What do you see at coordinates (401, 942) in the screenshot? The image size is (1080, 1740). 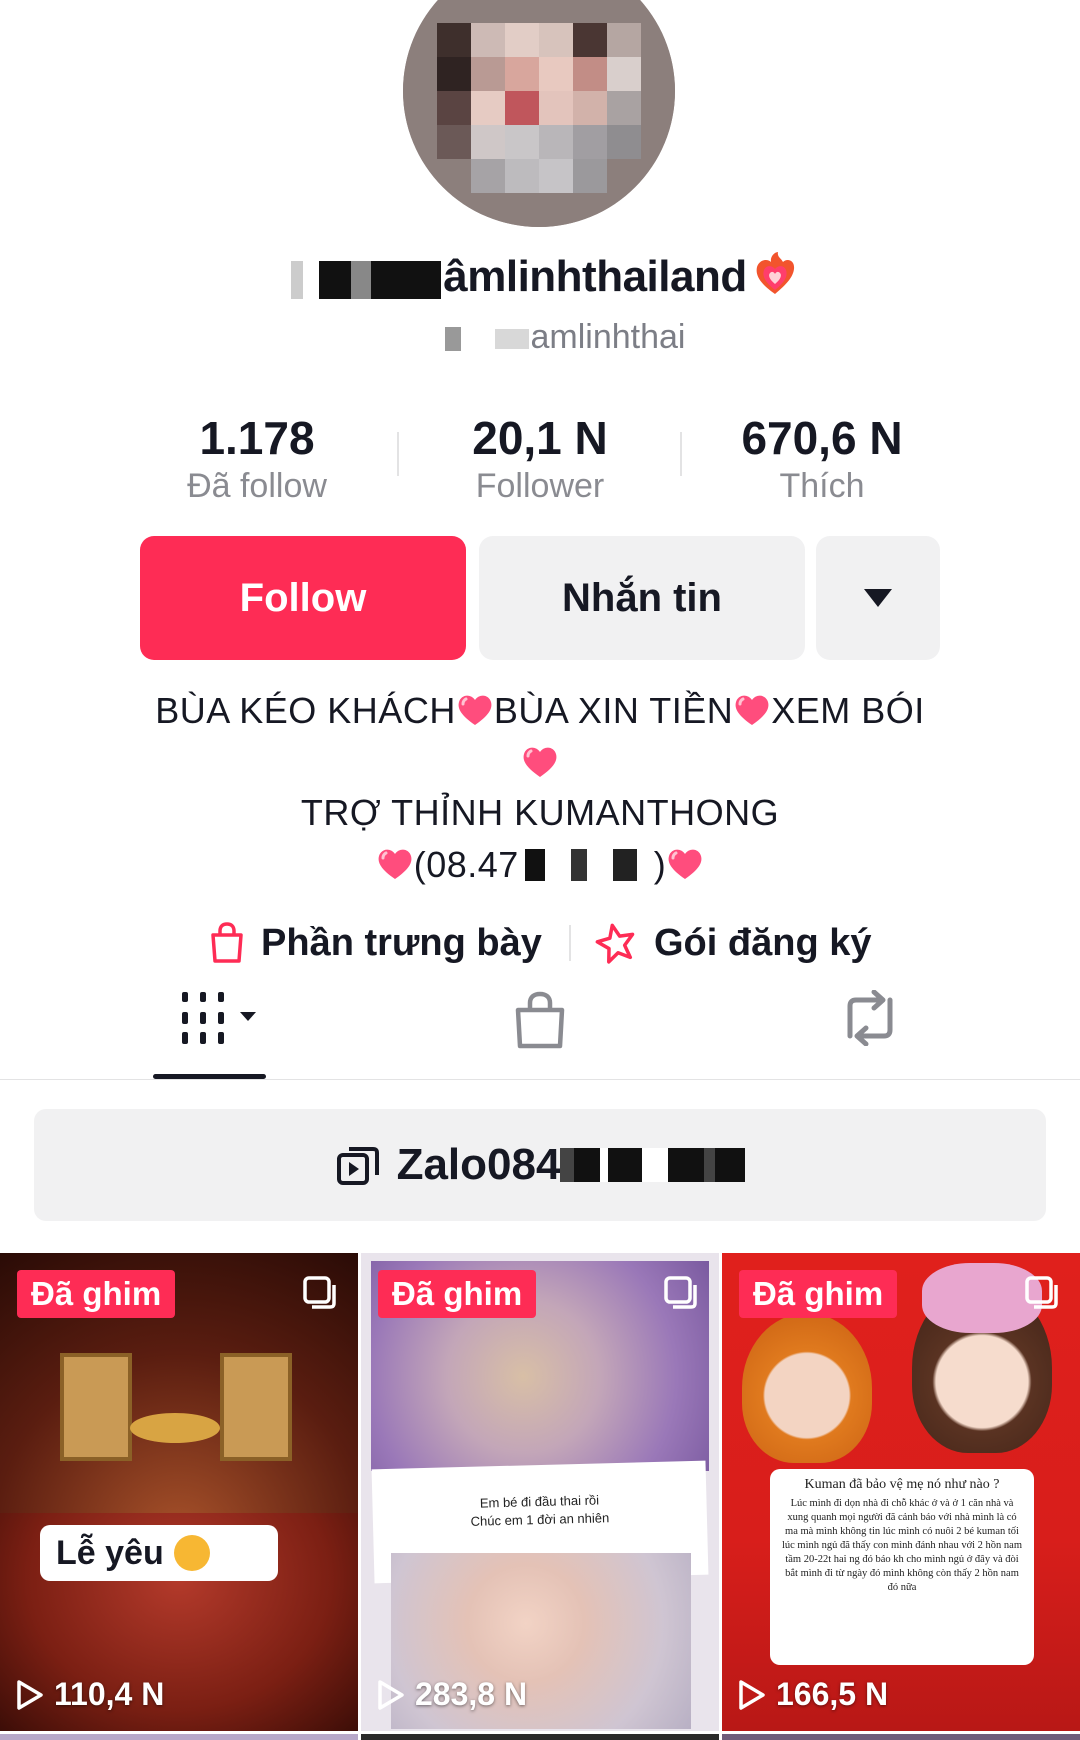 I see `showcase-label: Phần trưng bày` at bounding box center [401, 942].